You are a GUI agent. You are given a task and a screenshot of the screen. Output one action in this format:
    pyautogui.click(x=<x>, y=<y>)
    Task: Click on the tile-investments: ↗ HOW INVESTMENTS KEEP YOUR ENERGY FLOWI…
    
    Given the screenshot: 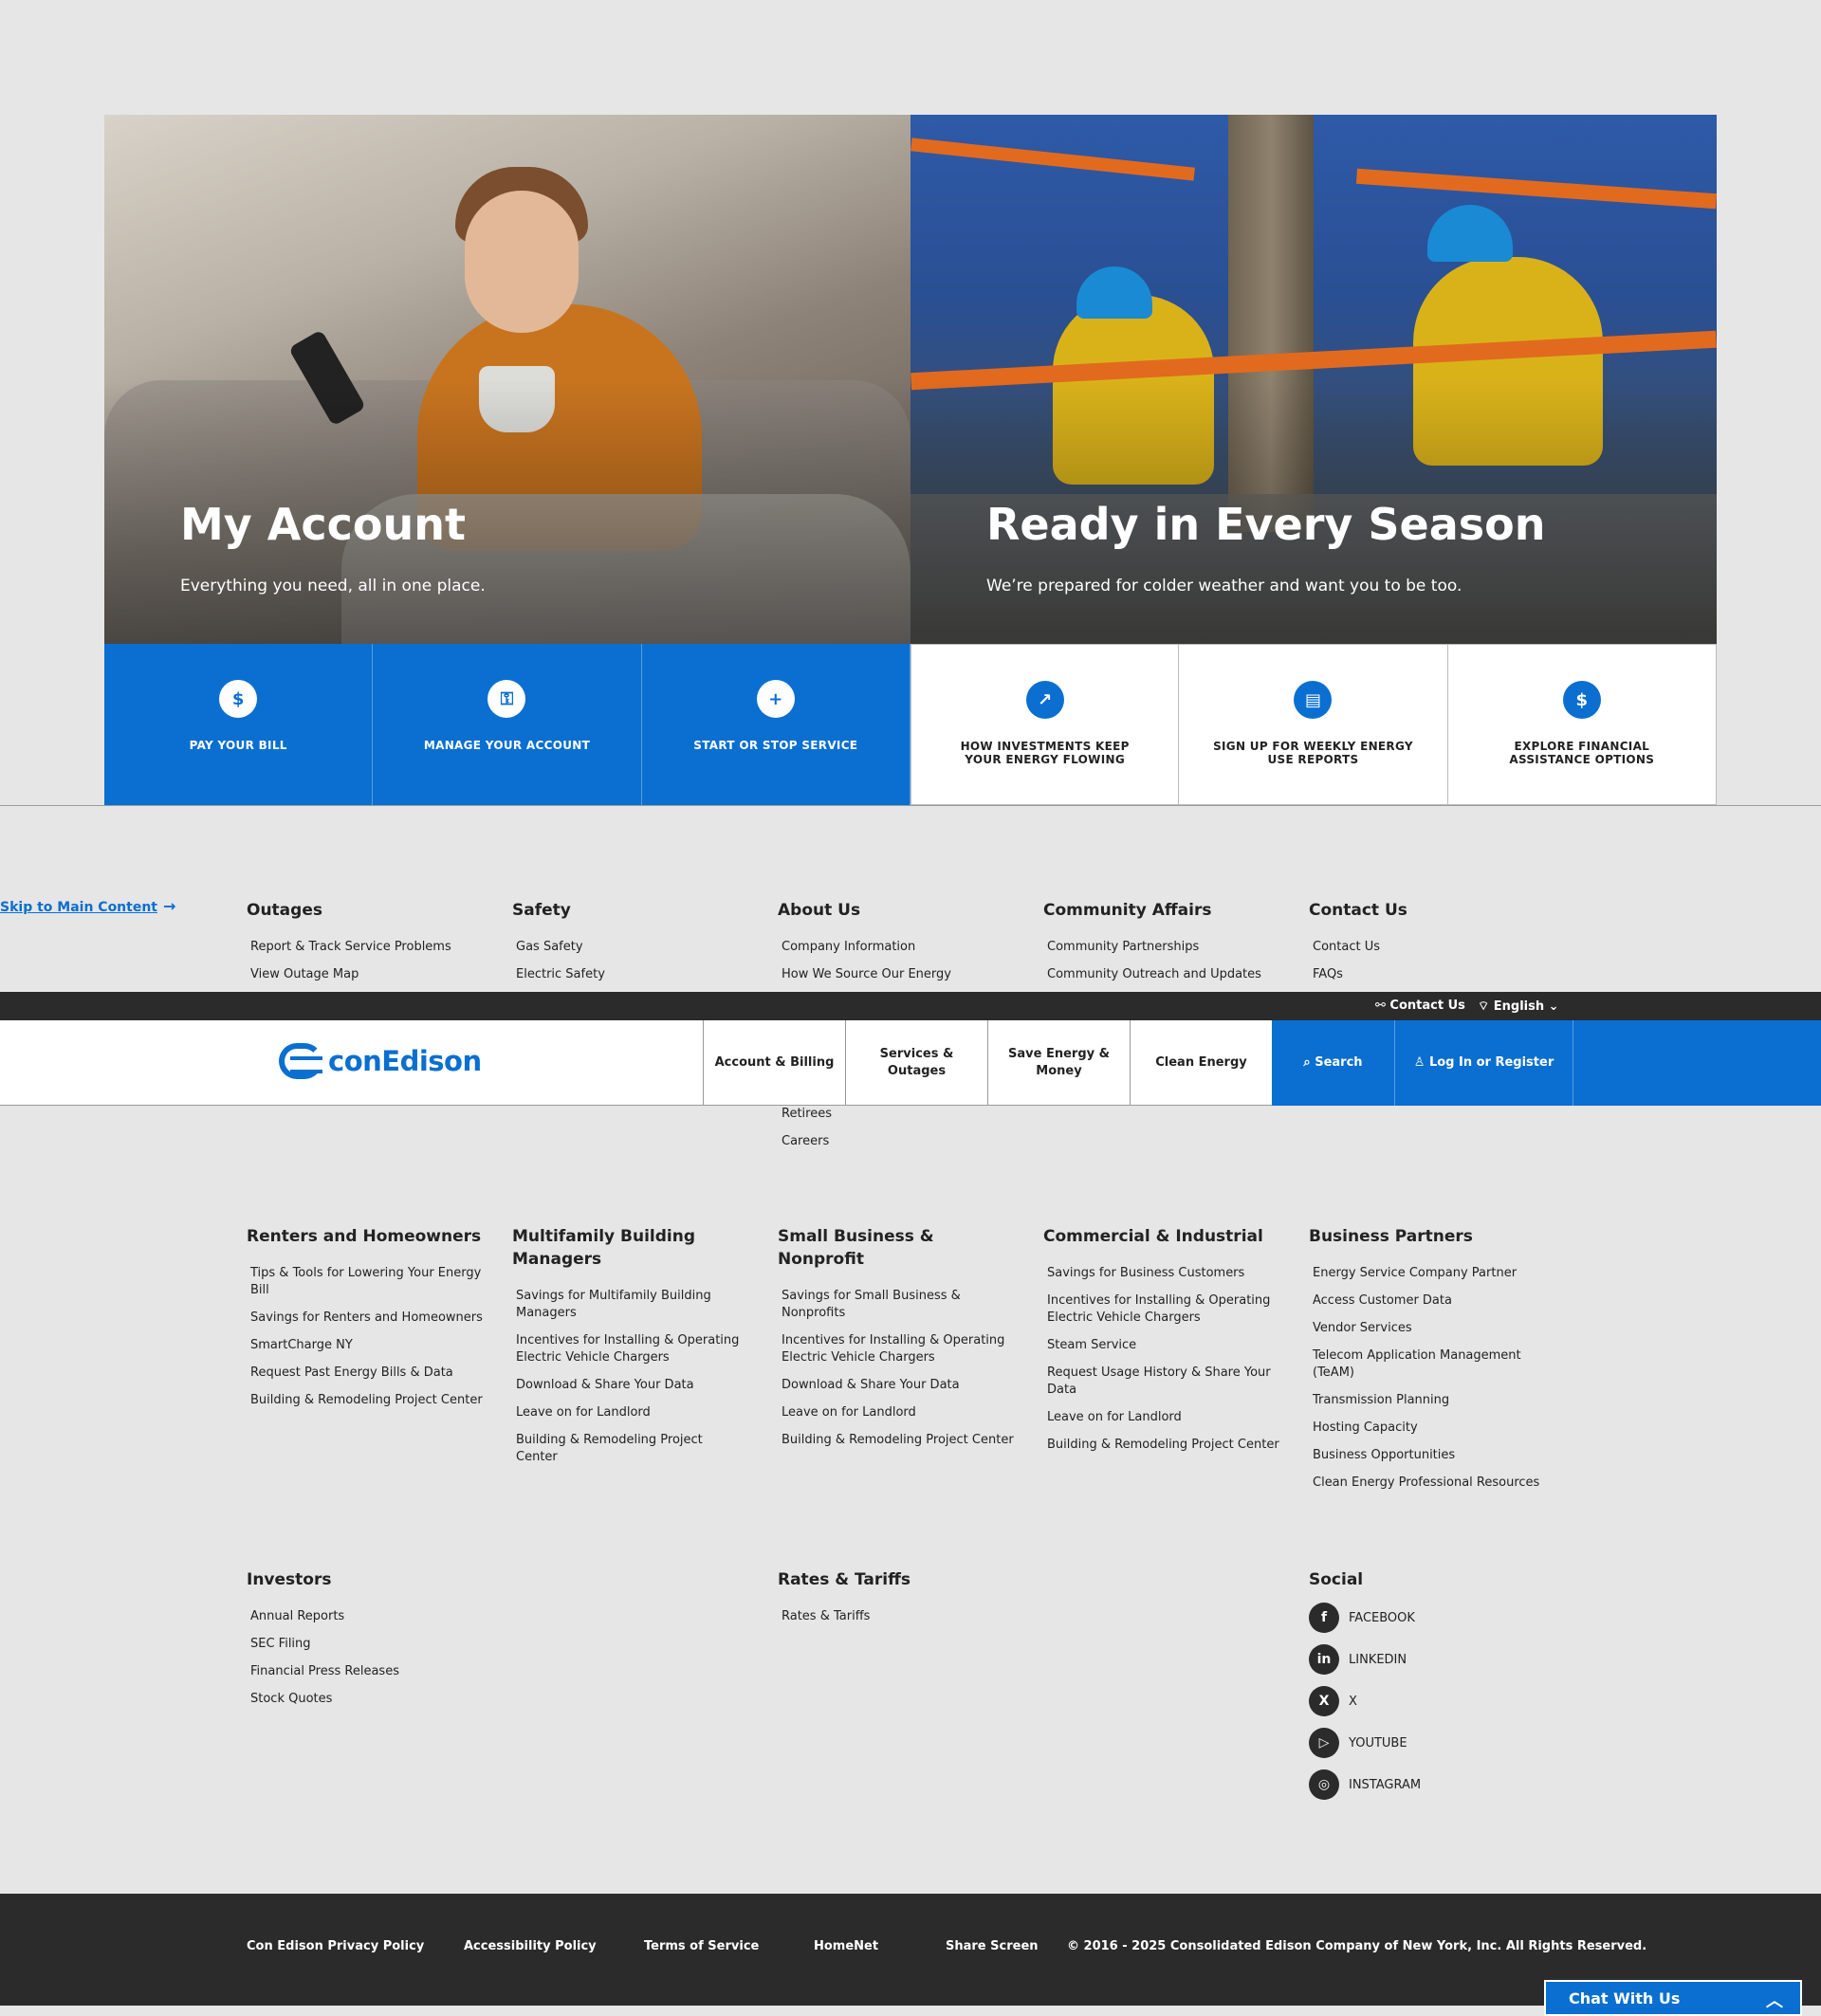 What is the action you would take?
    pyautogui.click(x=1045, y=724)
    